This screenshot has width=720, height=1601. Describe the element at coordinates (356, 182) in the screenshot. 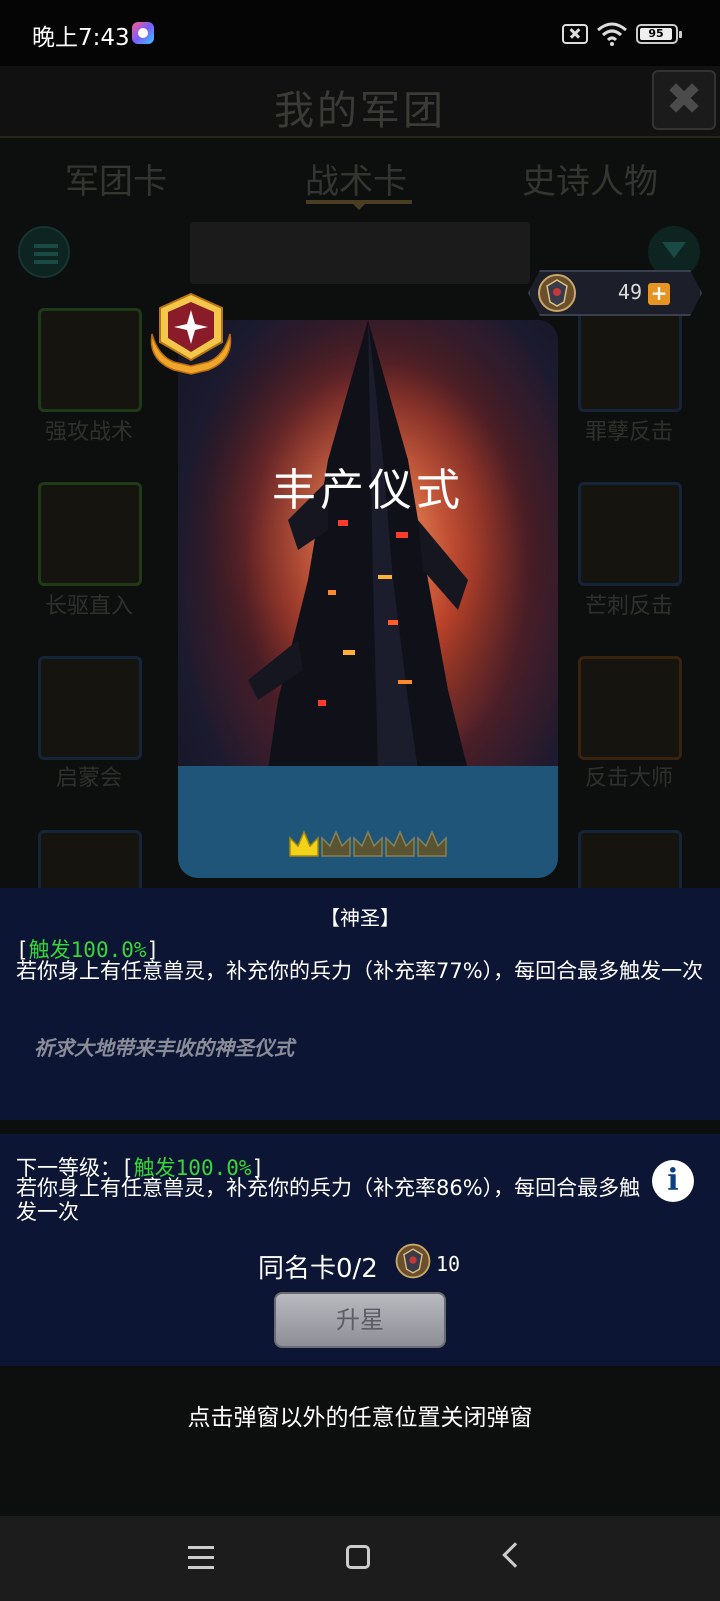

I see `bg-tab-tactic-cards: 战术卡` at that location.